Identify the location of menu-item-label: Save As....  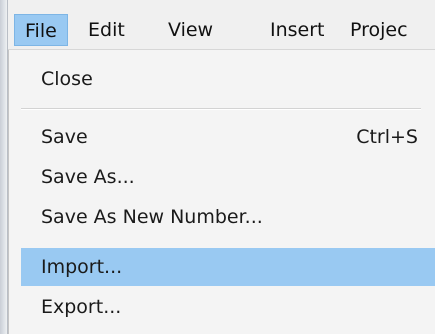
(88, 177).